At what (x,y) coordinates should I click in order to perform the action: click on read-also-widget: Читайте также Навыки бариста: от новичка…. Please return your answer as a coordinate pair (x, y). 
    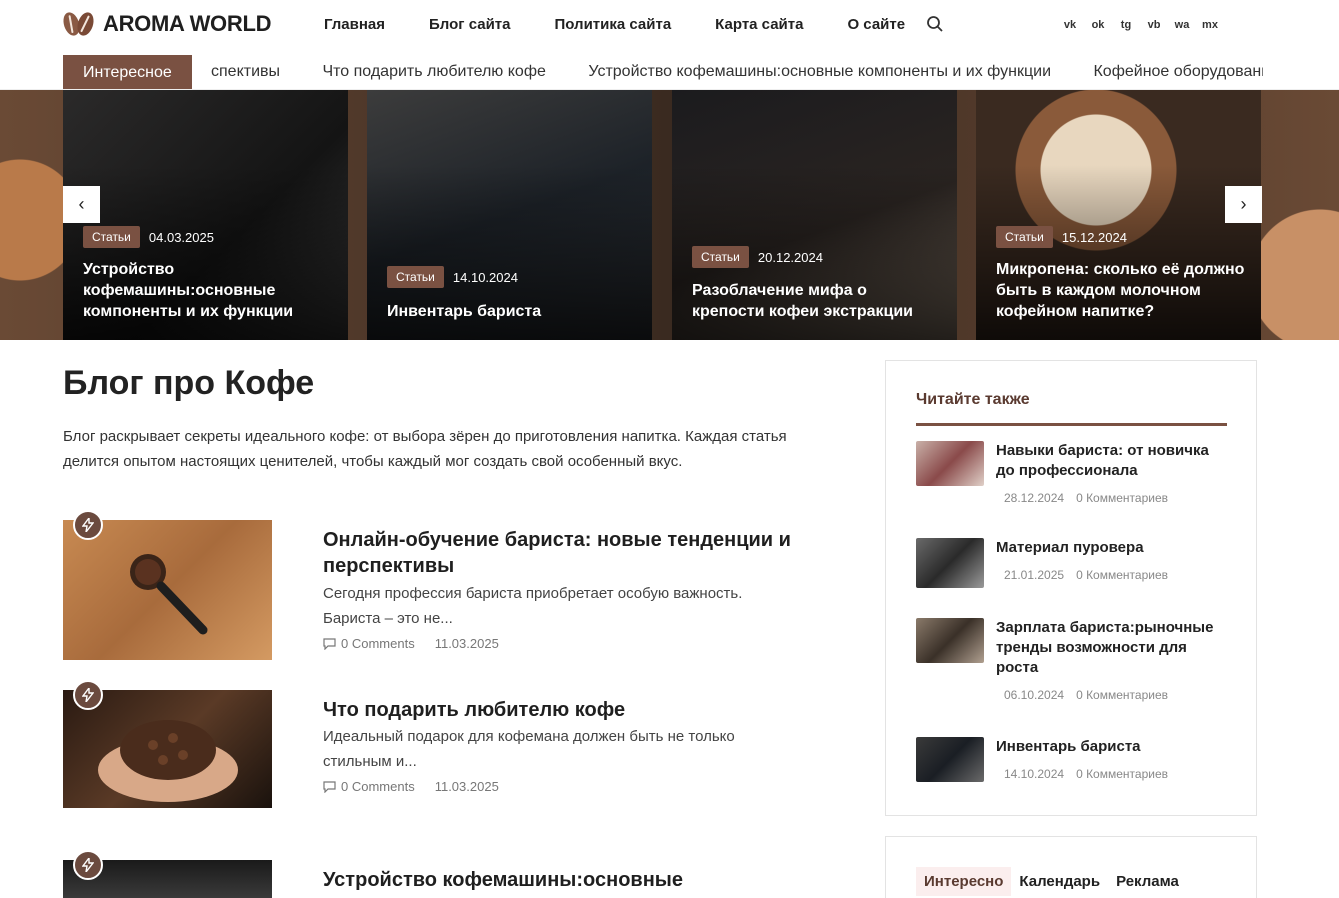
    Looking at the image, I should click on (1071, 588).